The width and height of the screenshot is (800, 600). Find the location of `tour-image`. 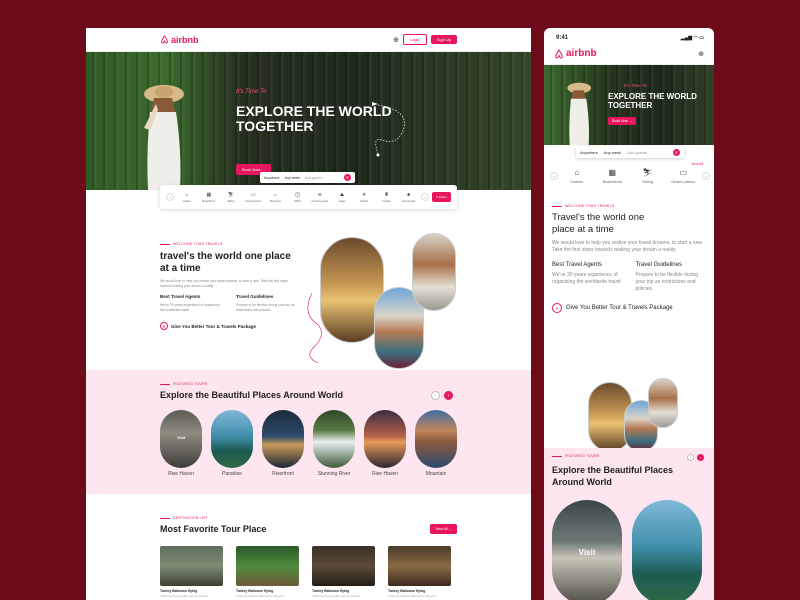

tour-image is located at coordinates (343, 566).